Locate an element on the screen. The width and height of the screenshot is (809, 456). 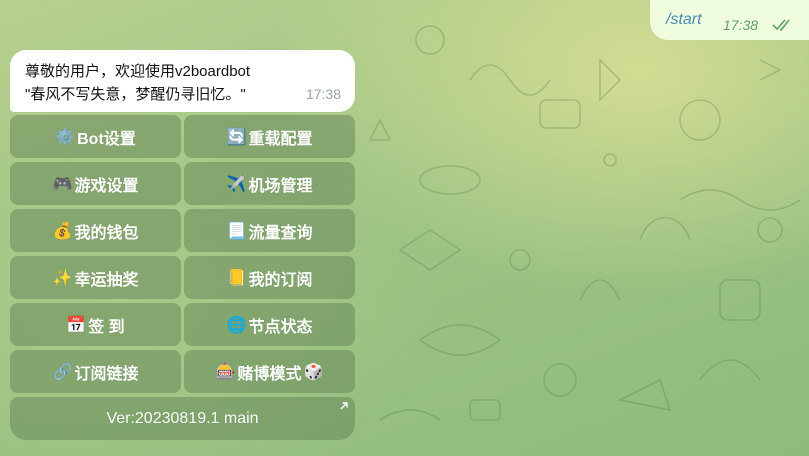
version-link-button: Ver:20230819.1 main is located at coordinates (182, 418).